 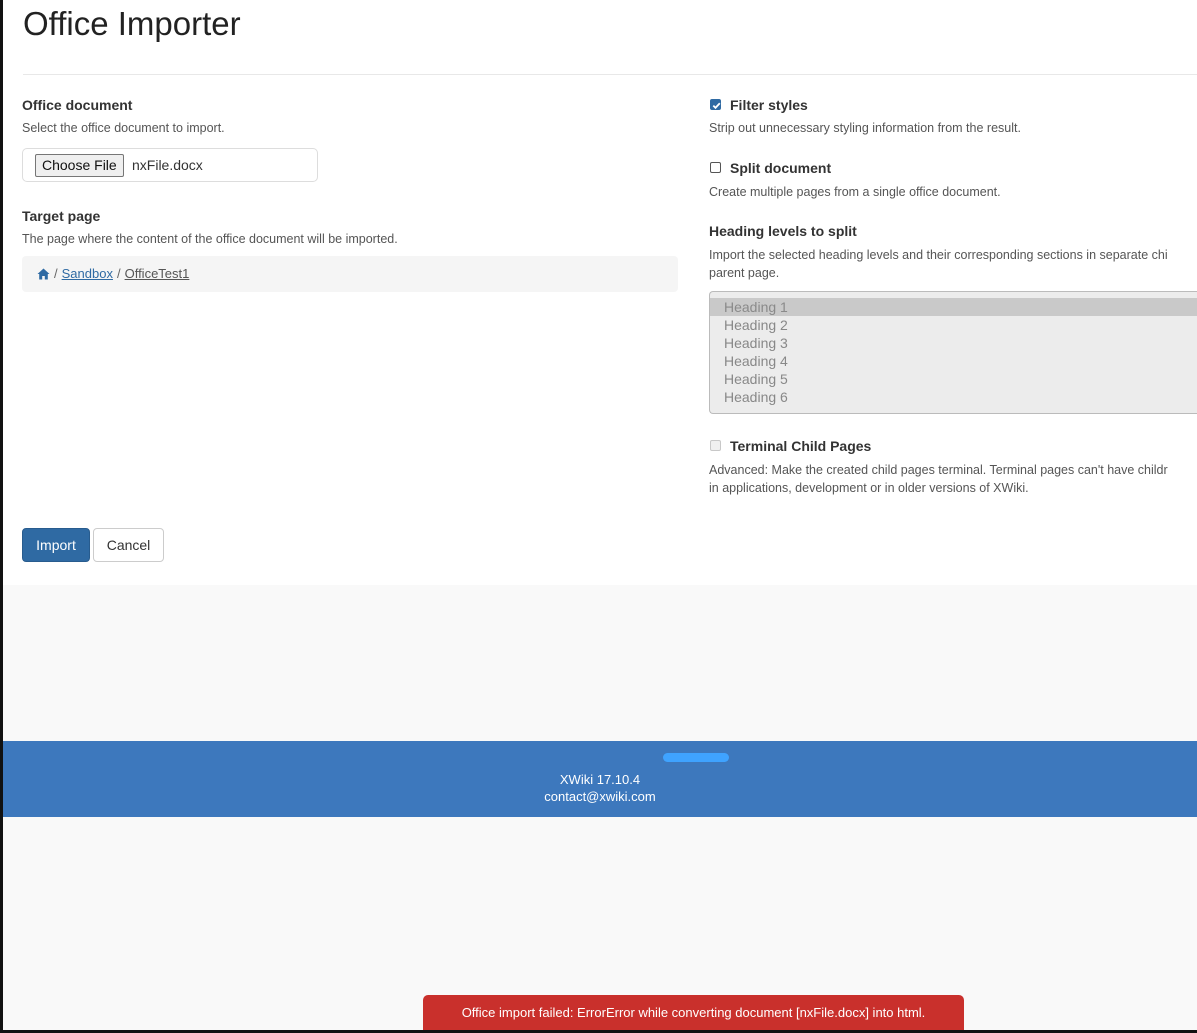 I want to click on office-document-hint: Select the office document to import., so click(x=123, y=128).